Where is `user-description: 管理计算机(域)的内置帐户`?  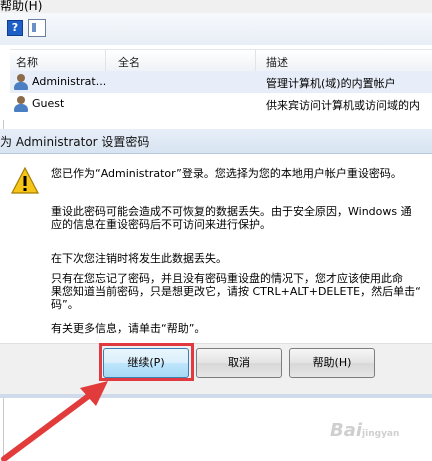 user-description: 管理计算机(域)的内置帐户 is located at coordinates (331, 83).